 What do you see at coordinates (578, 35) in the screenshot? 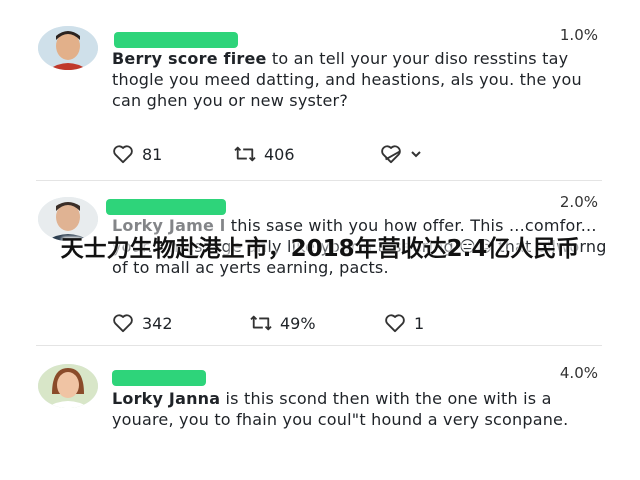
I see `percent-label: 1.0%` at bounding box center [578, 35].